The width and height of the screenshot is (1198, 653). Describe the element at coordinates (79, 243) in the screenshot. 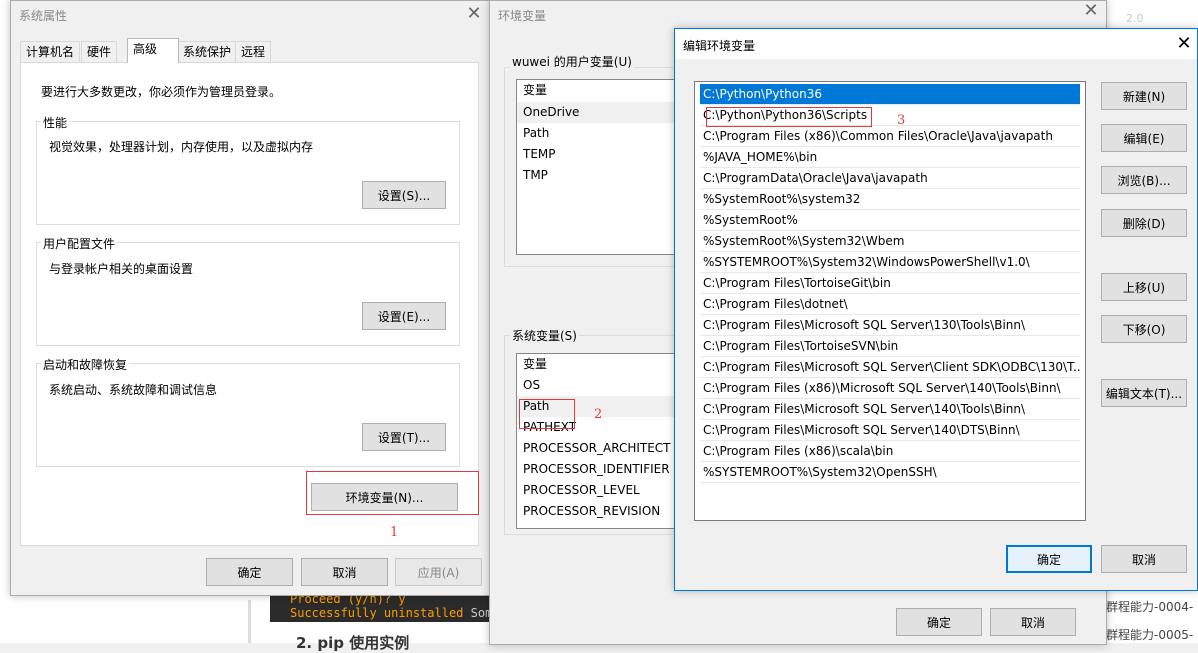

I see `user-profile-label: 用户配置文件` at that location.